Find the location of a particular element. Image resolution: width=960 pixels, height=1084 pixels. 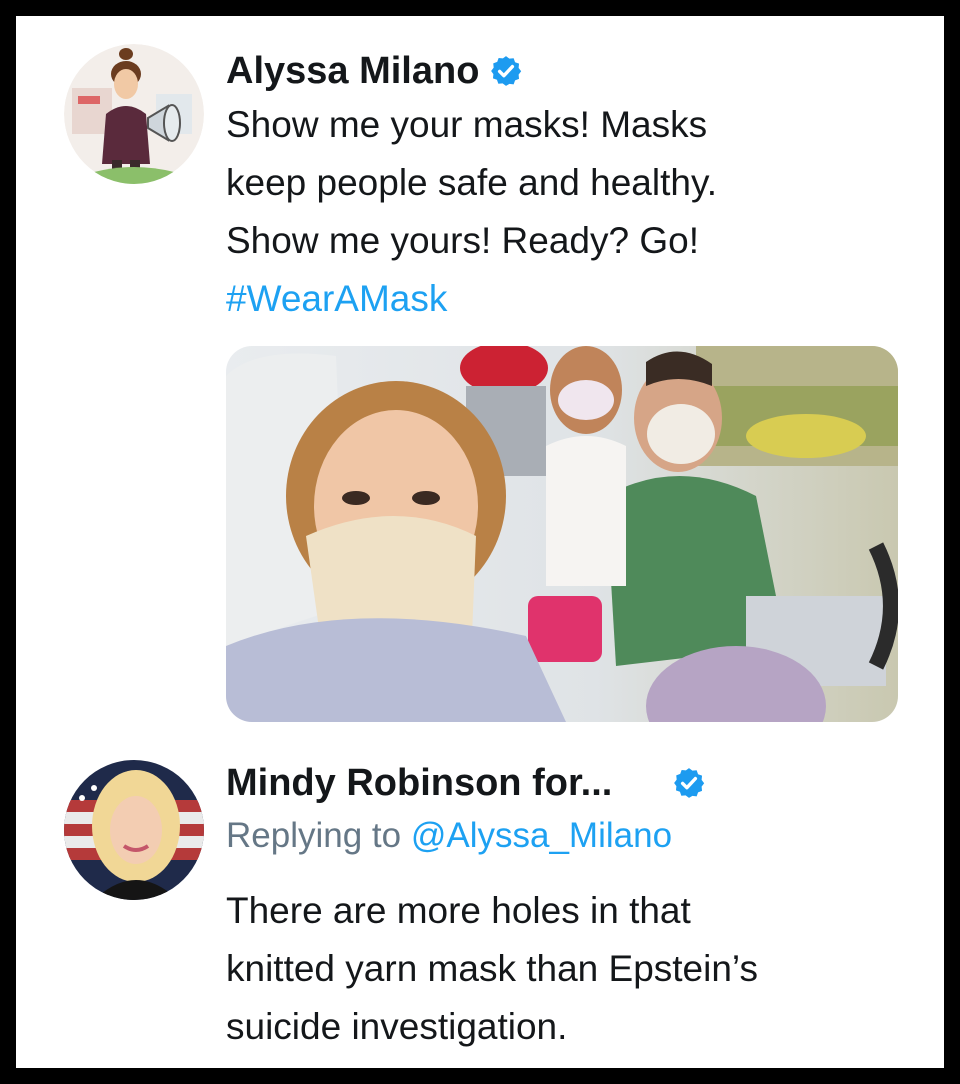

replying-to-line: Replying to @Alyssa_Milano is located at coordinates (449, 836).